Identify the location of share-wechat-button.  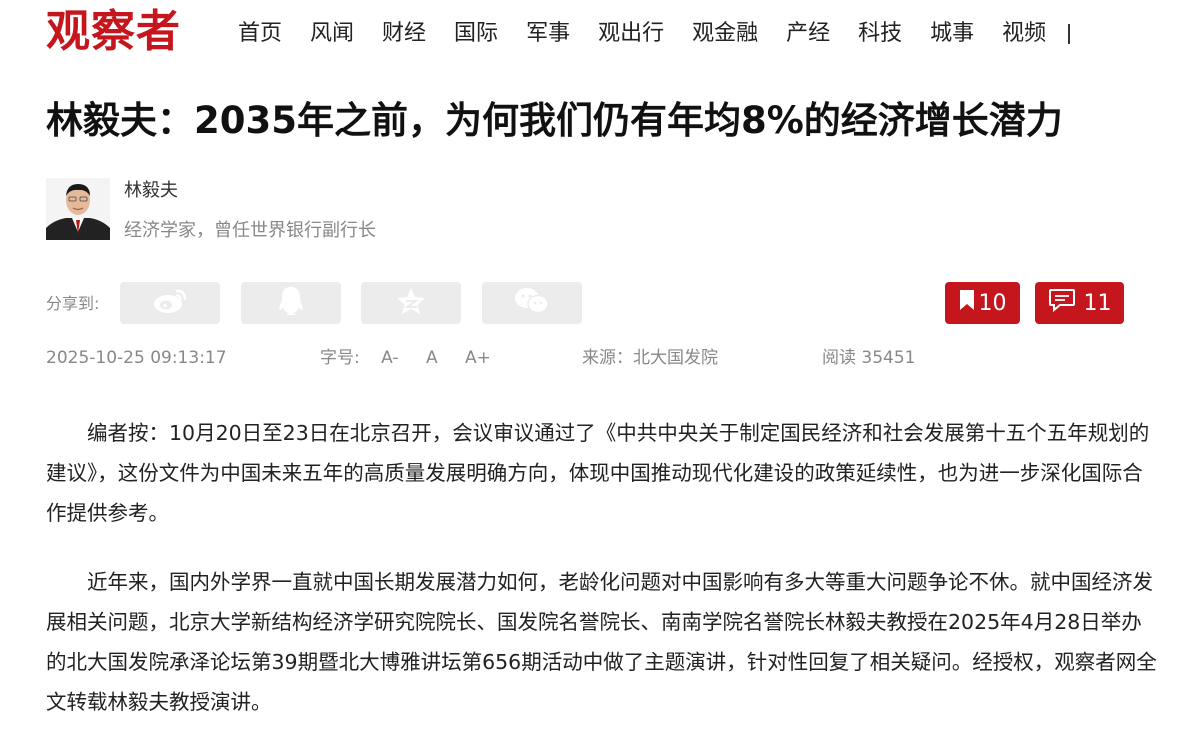
(532, 303).